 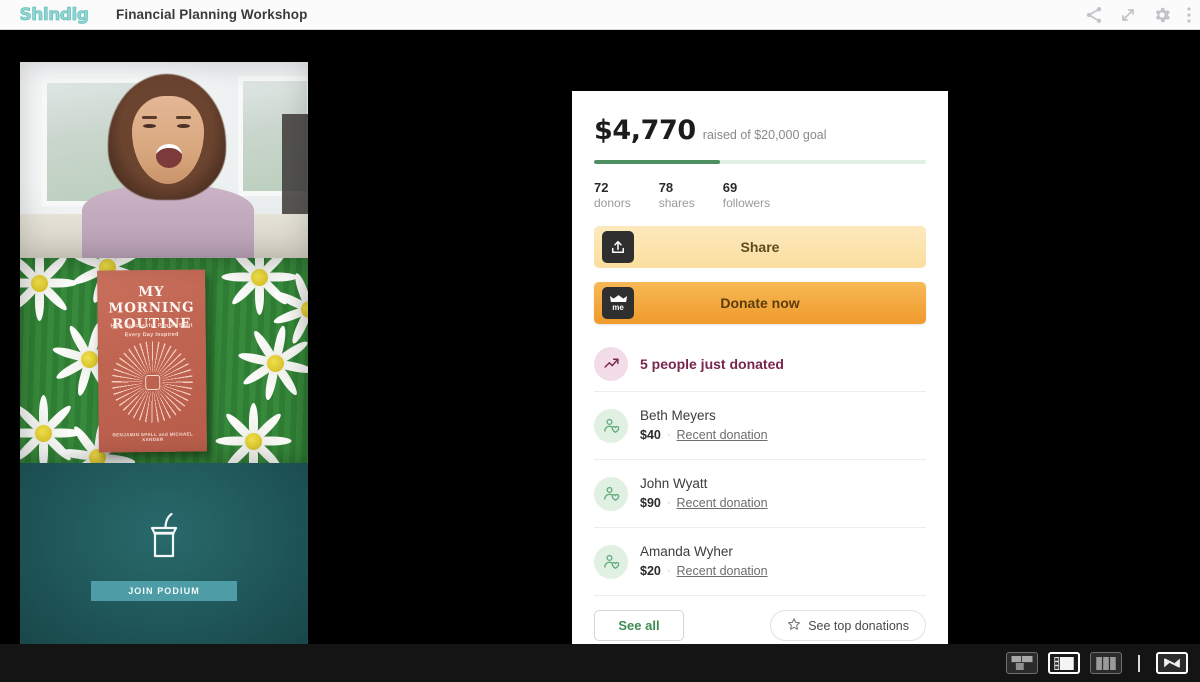 What do you see at coordinates (164, 537) in the screenshot?
I see `podium-icon` at bounding box center [164, 537].